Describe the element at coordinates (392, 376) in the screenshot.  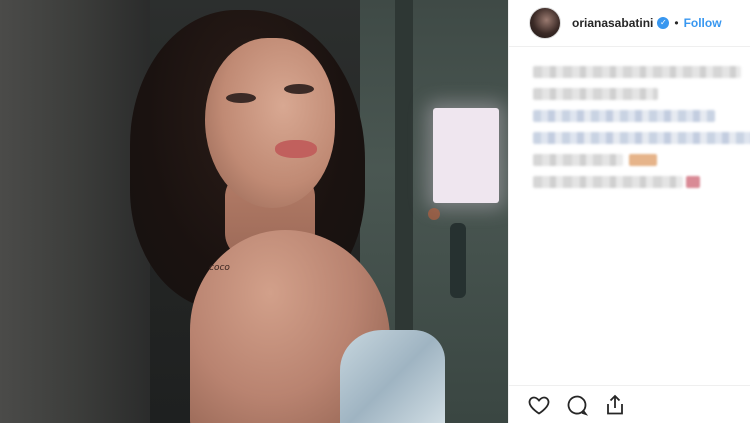
I see `photo-subject-fabric` at that location.